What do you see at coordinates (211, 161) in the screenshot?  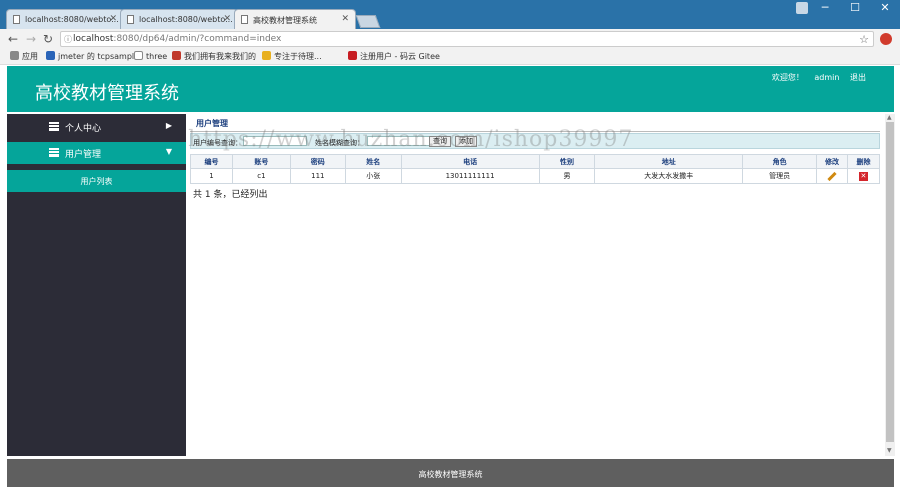 I see `col-header: 编号` at bounding box center [211, 161].